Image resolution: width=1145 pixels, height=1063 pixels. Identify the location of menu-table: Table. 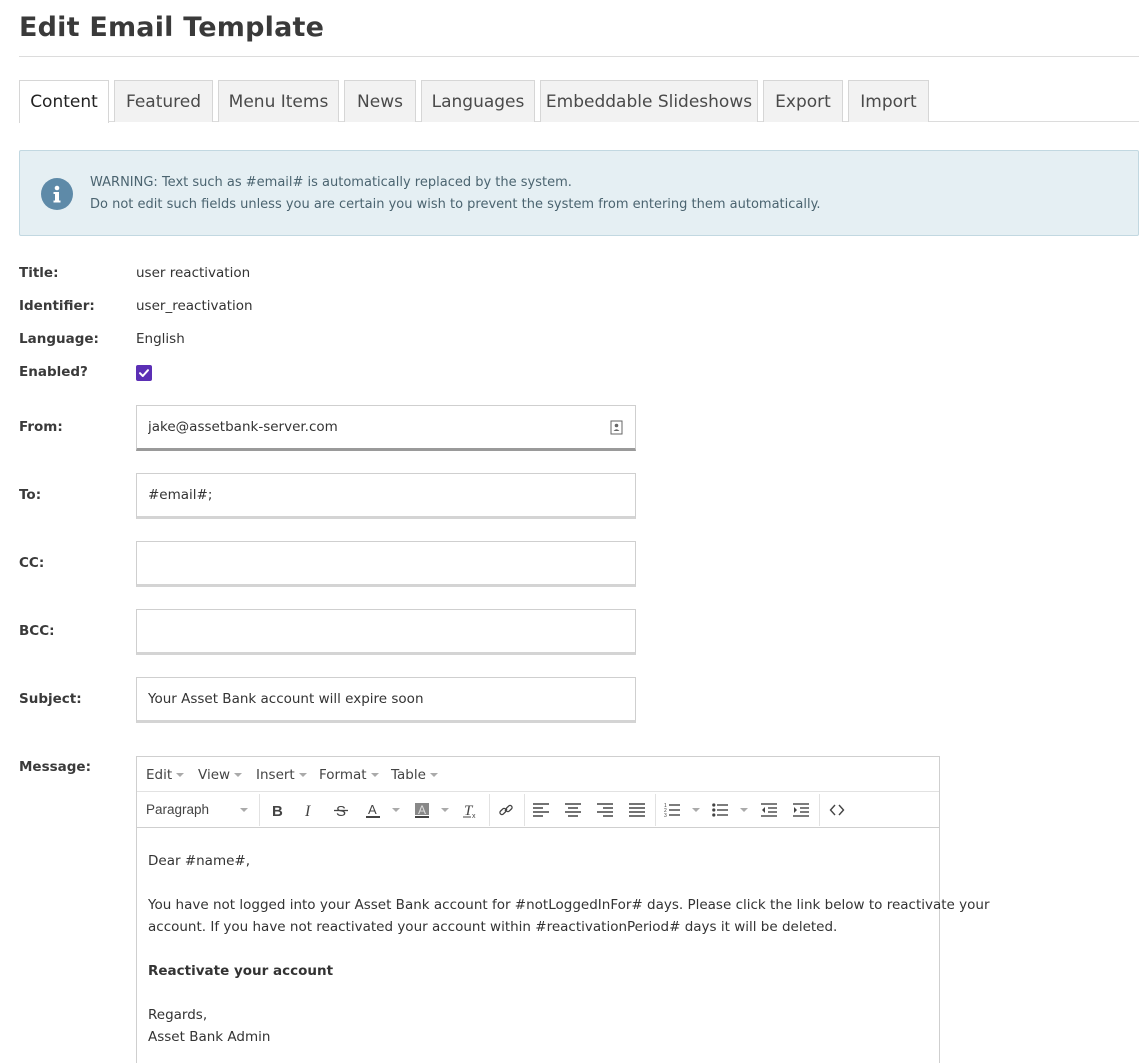
(414, 775).